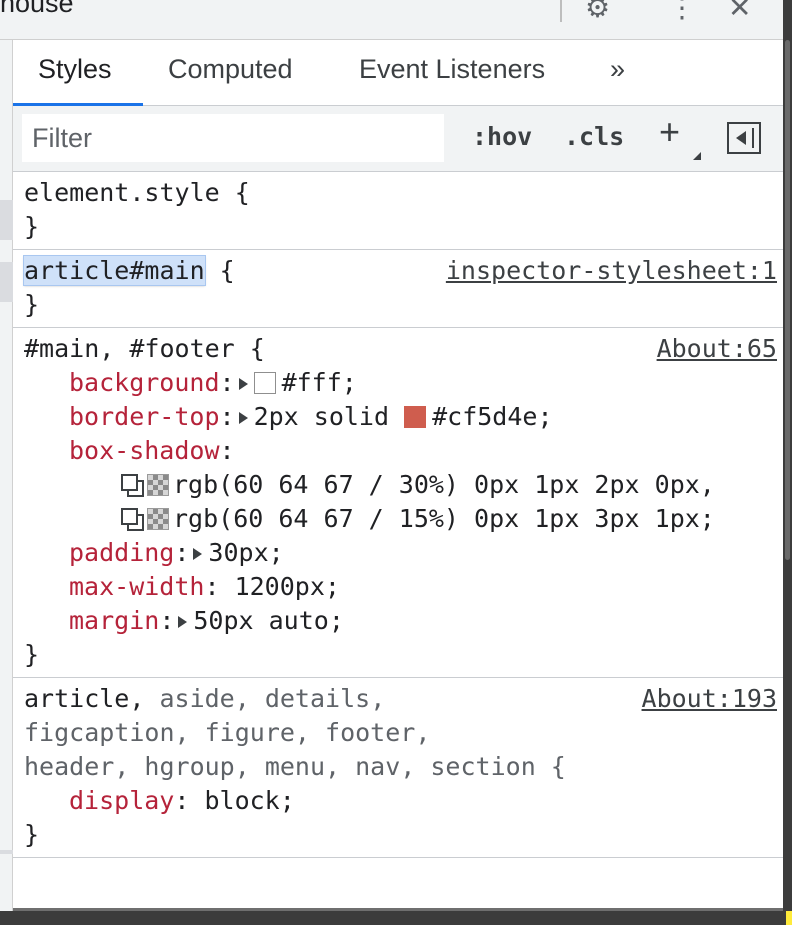 This screenshot has width=792, height=925. What do you see at coordinates (492, 416) in the screenshot?
I see `property-value-color: #cf5d4e;` at bounding box center [492, 416].